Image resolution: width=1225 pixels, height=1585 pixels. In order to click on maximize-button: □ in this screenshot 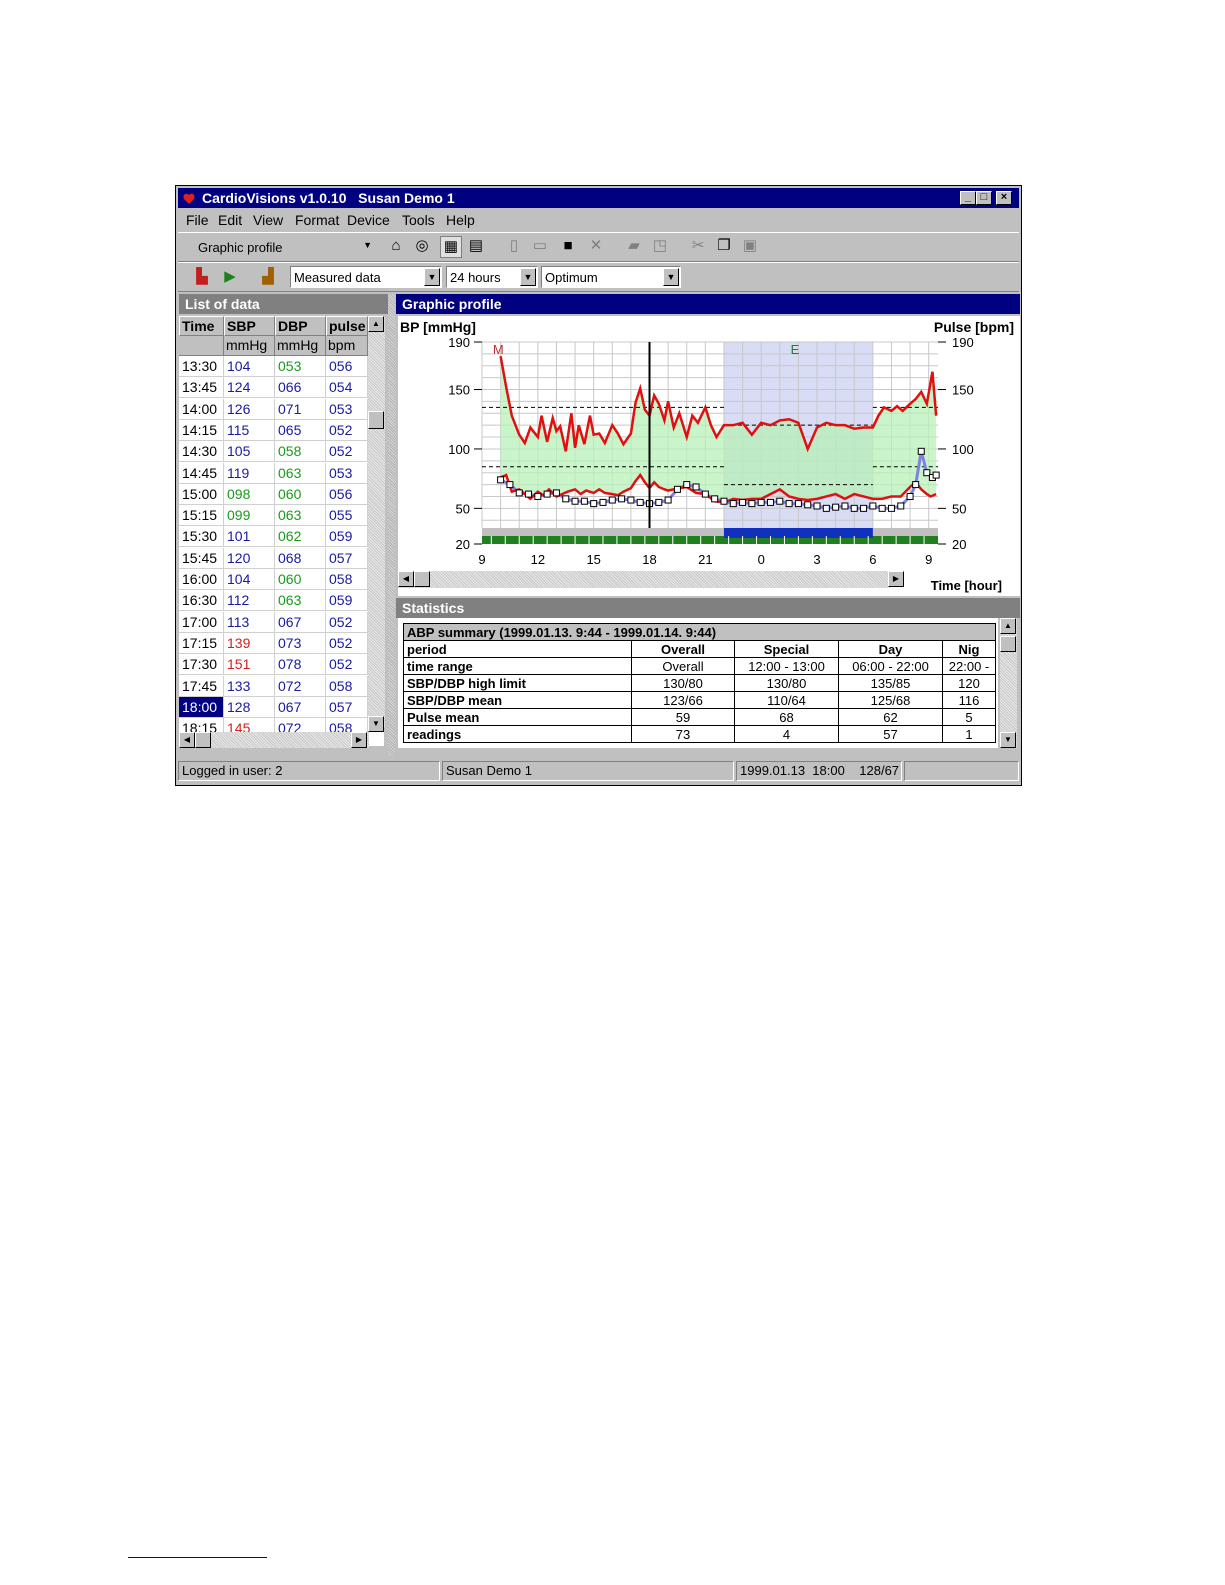, I will do `click(984, 198)`.